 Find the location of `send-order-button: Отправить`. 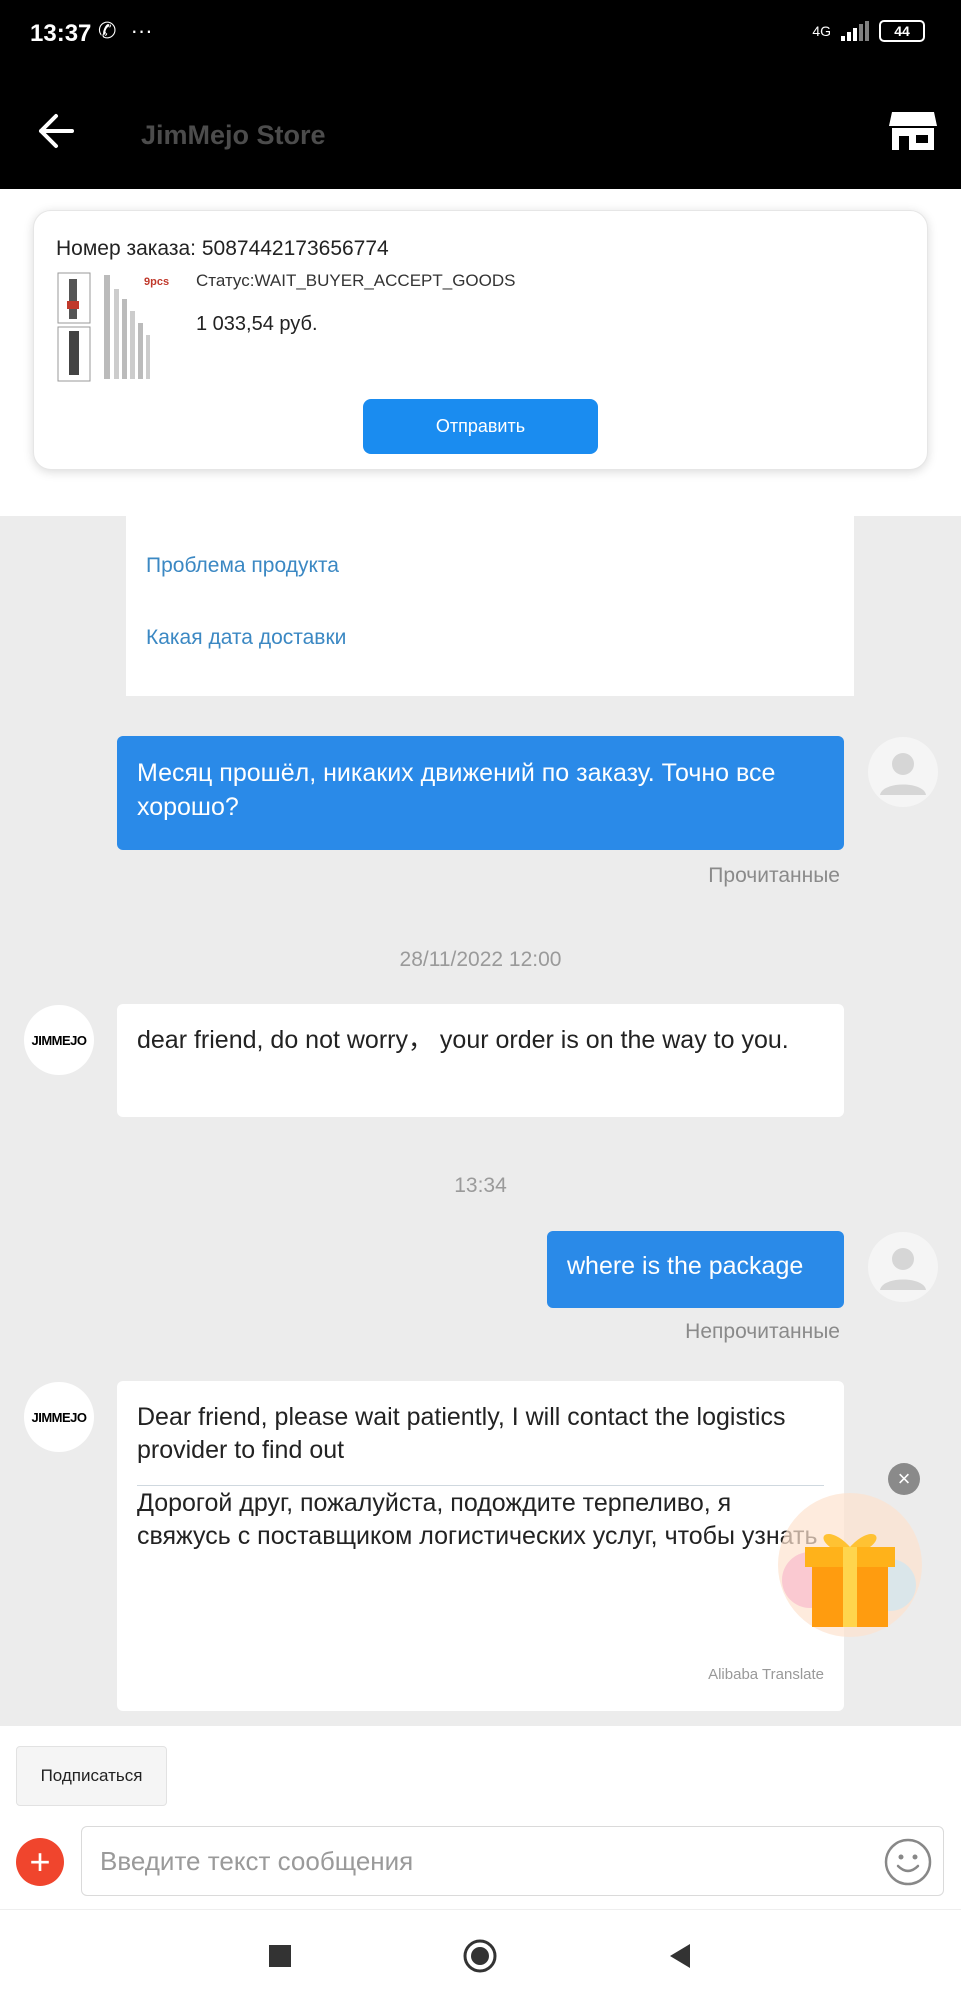

send-order-button: Отправить is located at coordinates (480, 426).